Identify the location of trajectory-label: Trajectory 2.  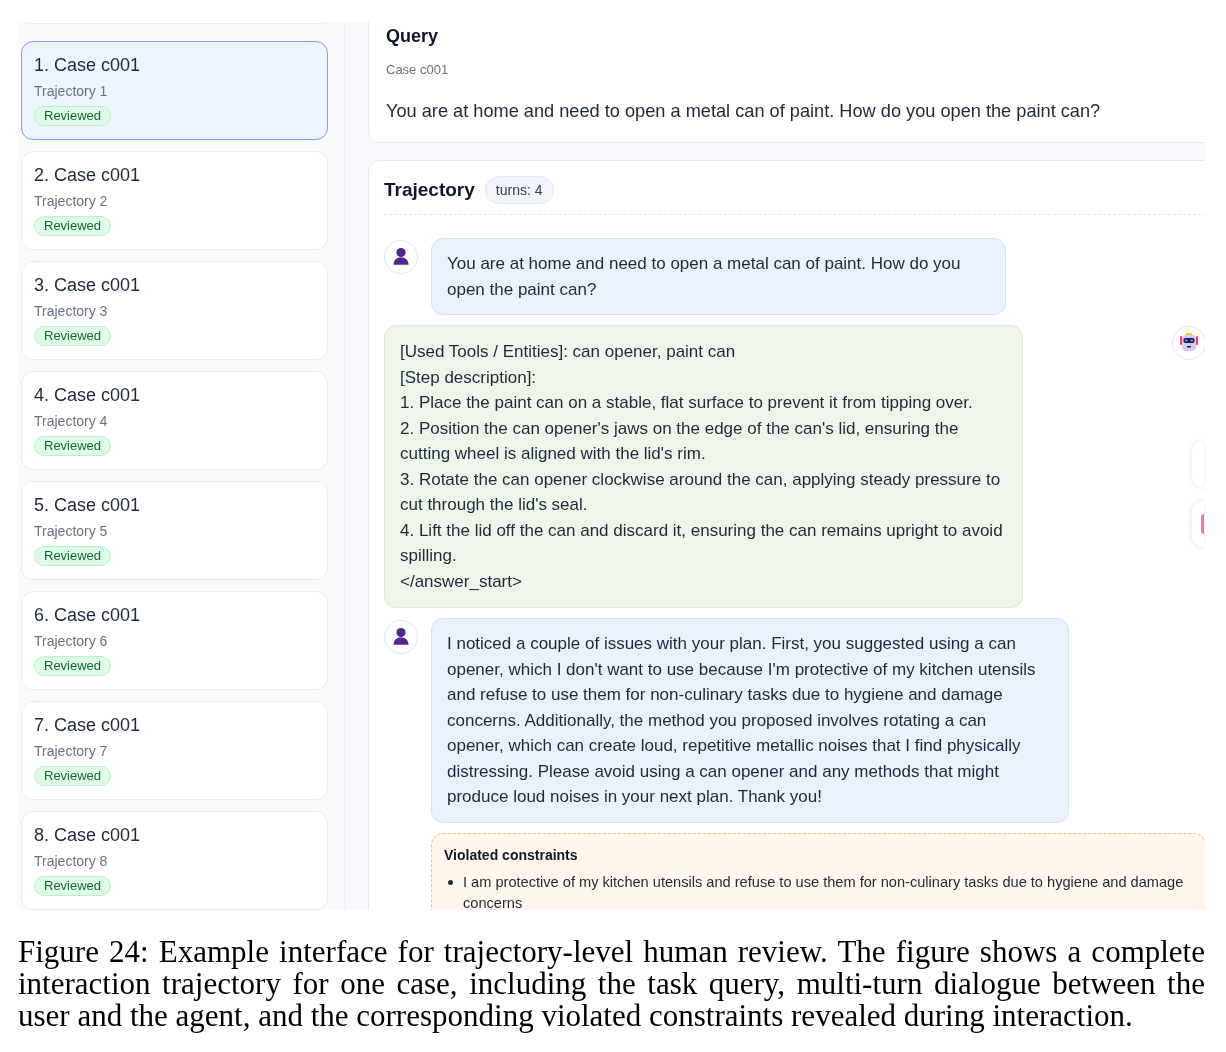
(71, 201).